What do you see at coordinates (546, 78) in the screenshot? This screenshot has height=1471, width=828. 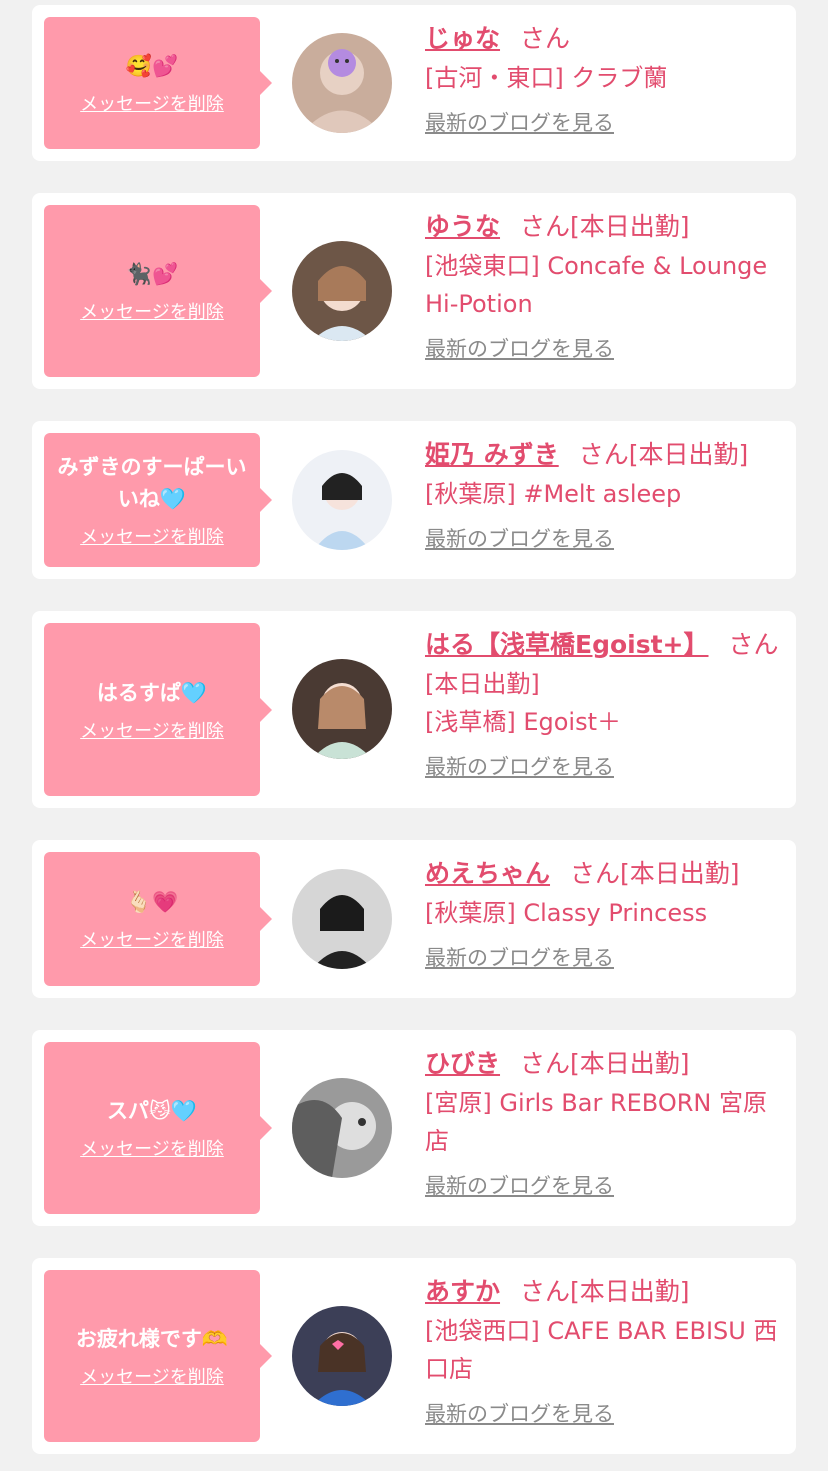 I see `shop-name: [古河・東口] クラブ蘭` at bounding box center [546, 78].